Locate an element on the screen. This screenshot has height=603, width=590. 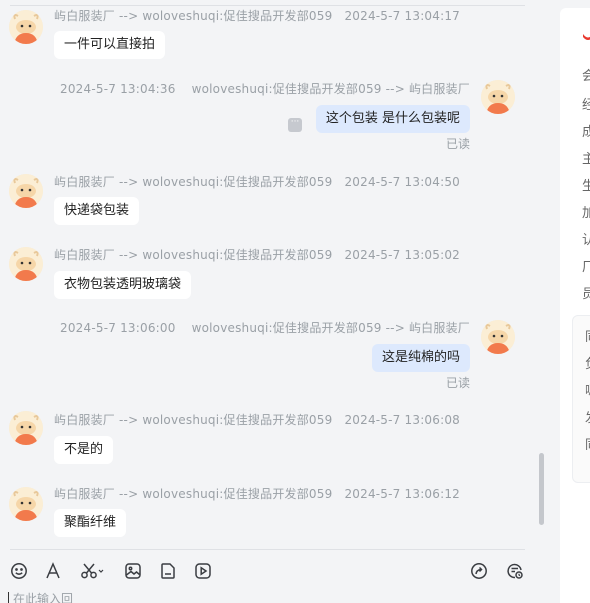
right-info-panel: 会 经 成 主 生 加 认 厂 员 同 负 嗯 发 同 is located at coordinates (575, 305).